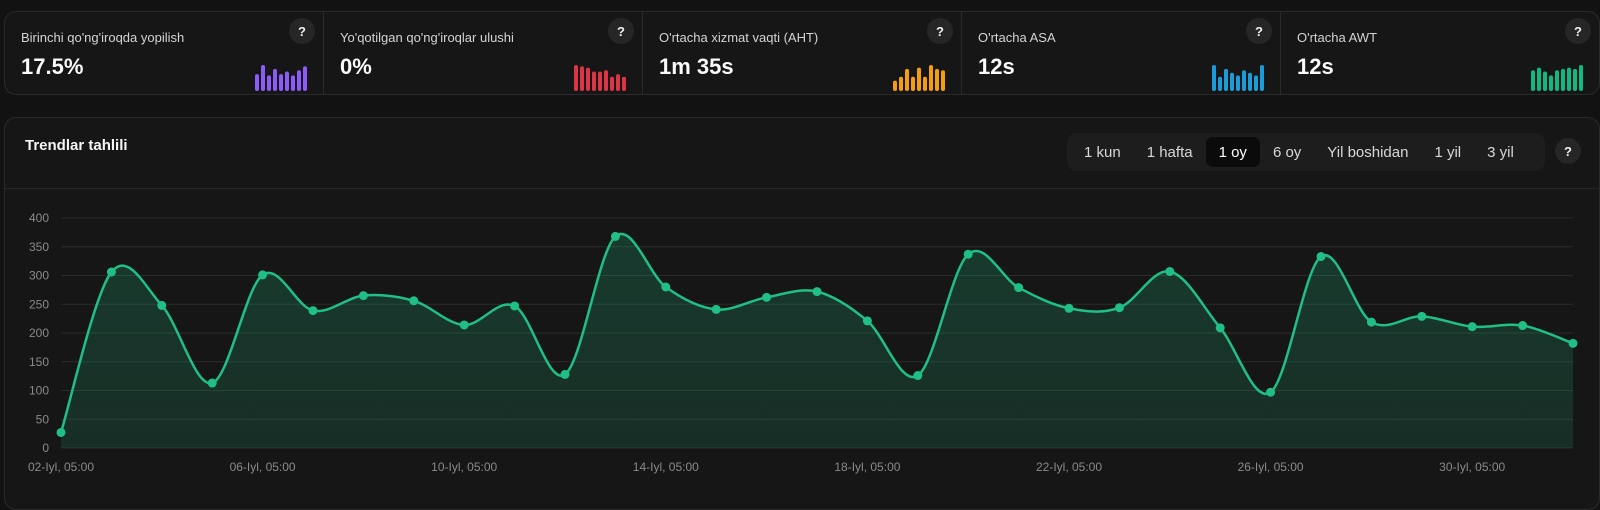 The height and width of the screenshot is (510, 1600). Describe the element at coordinates (1017, 37) in the screenshot. I see `metric-label: O'rtacha ASA` at that location.